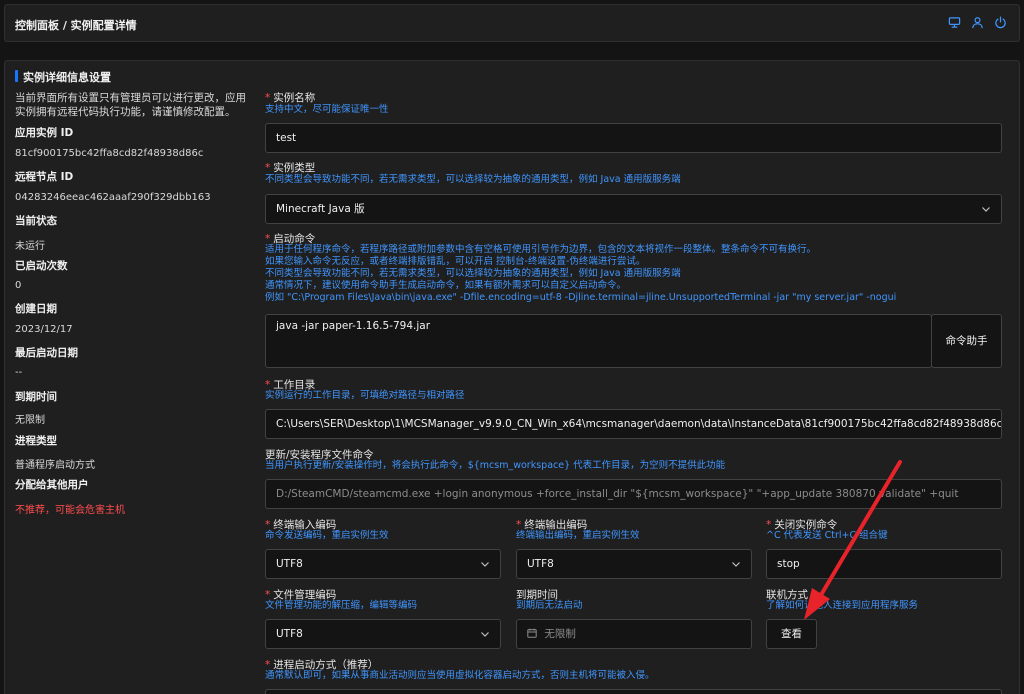 This screenshot has width=1024, height=694. I want to click on working-dir-desc: 实例运行的工作目录，可填绝对路径与相对路径, so click(365, 395).